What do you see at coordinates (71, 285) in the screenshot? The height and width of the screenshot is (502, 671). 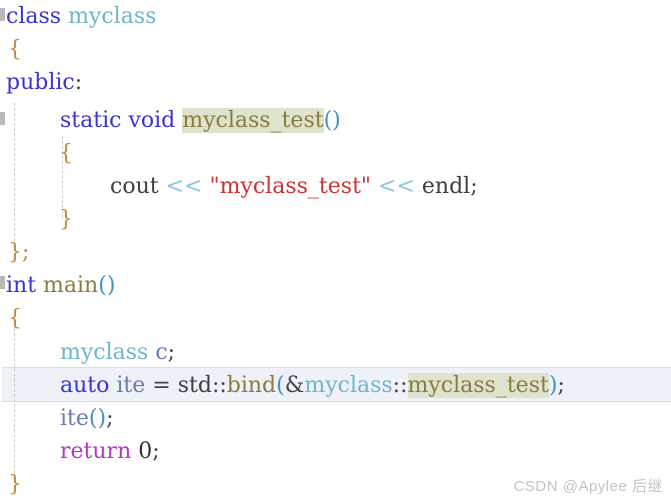 I see `token-main-function: main` at bounding box center [71, 285].